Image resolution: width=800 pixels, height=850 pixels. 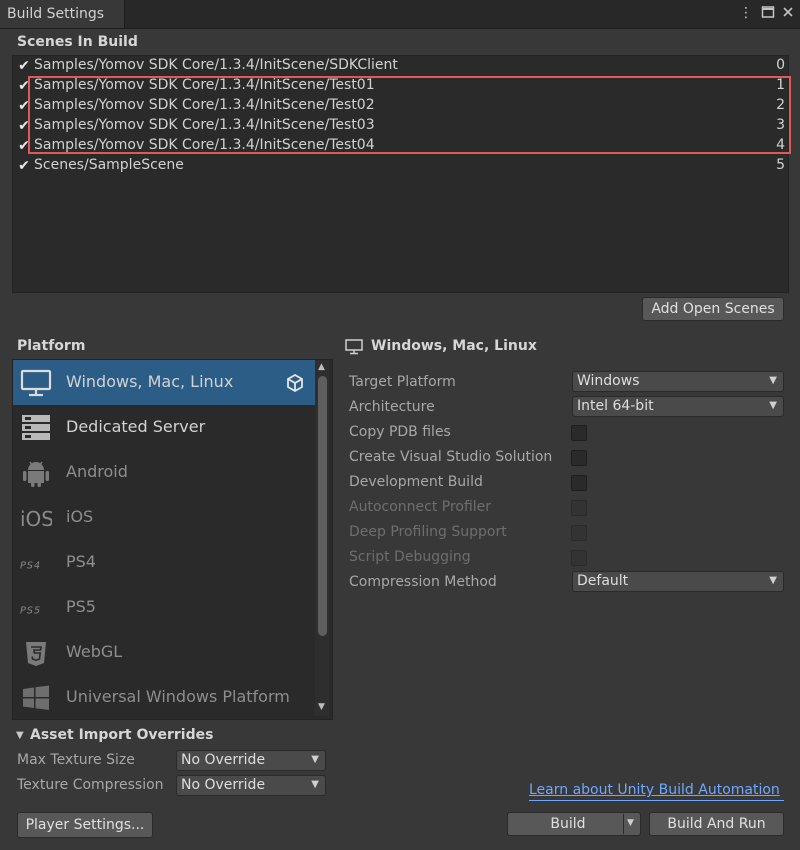 What do you see at coordinates (678, 381) in the screenshot?
I see `target-platform-dropdown: Windows ▼` at bounding box center [678, 381].